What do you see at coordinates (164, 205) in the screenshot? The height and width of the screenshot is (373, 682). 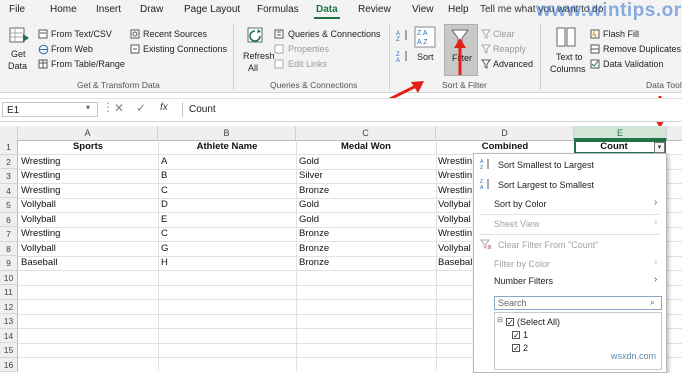 I see `table-cell: D` at bounding box center [164, 205].